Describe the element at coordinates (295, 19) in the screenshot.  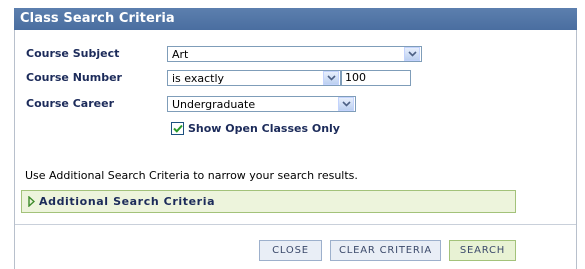
I see `panel-title: Class Search Criteria` at that location.